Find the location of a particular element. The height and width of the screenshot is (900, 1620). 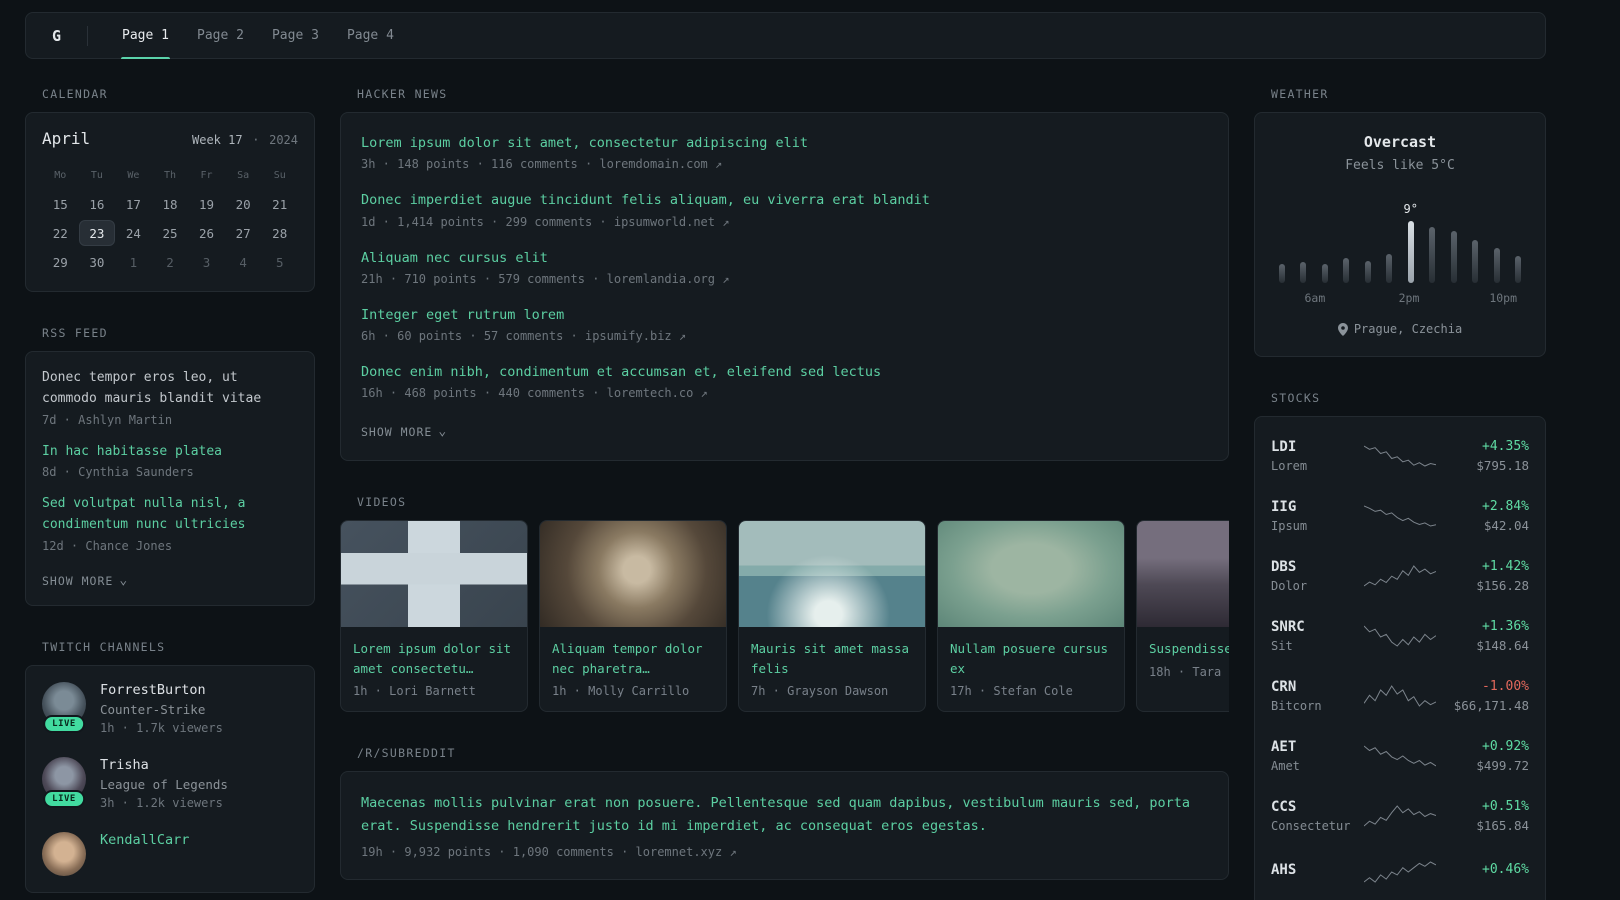

subreddit-section-title: /R/SUBREDDIT is located at coordinates (406, 753).